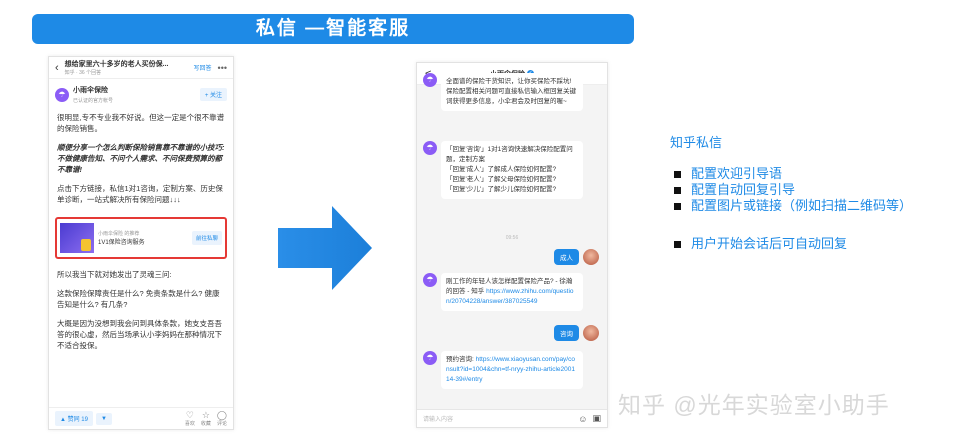 The image size is (966, 440). What do you see at coordinates (206, 238) in the screenshot?
I see `go-private-chat-button: 前往私聊` at bounding box center [206, 238].